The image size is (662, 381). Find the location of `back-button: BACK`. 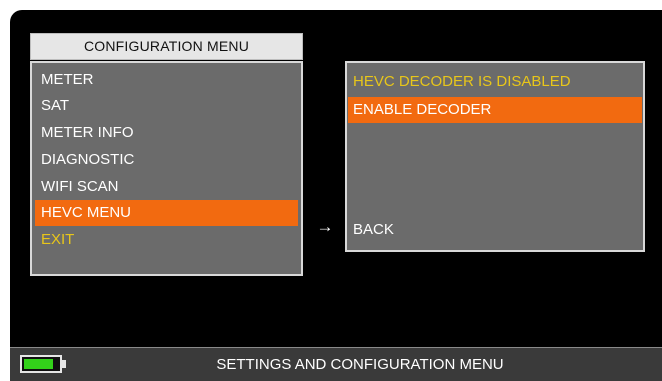

back-button: BACK is located at coordinates (495, 230).